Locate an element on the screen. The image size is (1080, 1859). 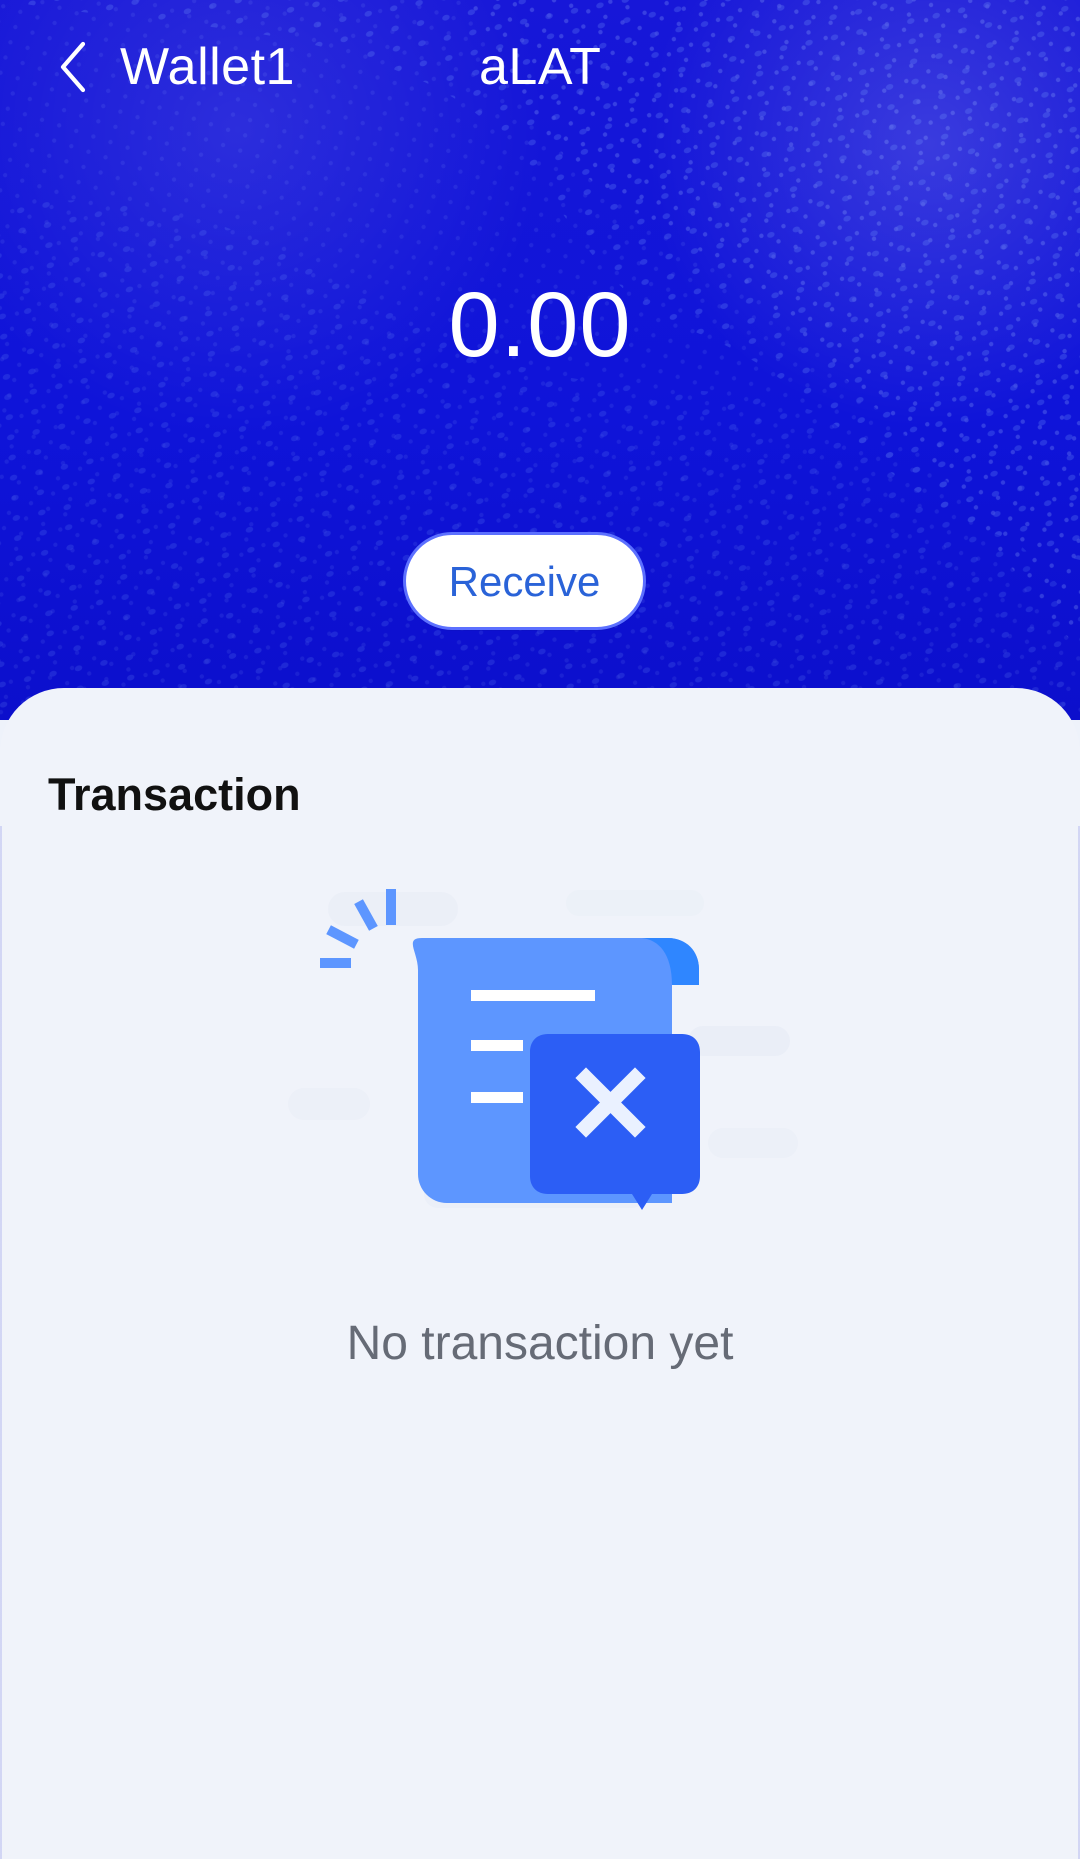
back-button is located at coordinates (73, 67).